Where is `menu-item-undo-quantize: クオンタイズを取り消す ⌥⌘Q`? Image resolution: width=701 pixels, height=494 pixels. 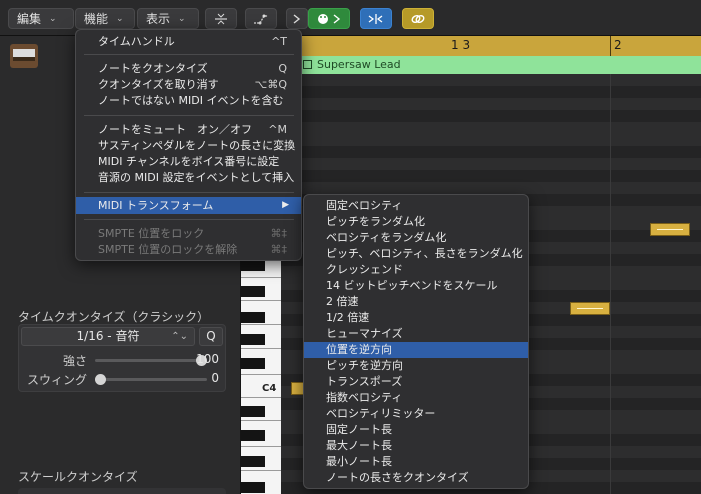 menu-item-undo-quantize: クオンタイズを取り消す ⌥⌘Q is located at coordinates (188, 84).